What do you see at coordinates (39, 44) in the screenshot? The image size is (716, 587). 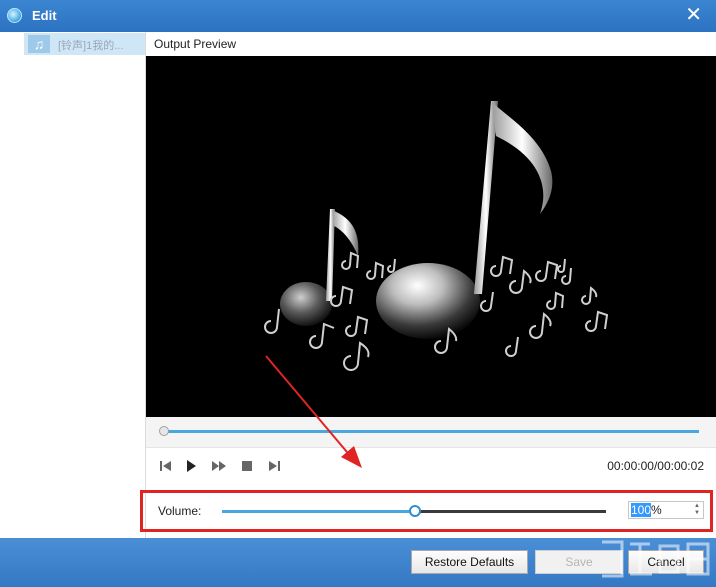 I see `music-note-icon: ♫` at bounding box center [39, 44].